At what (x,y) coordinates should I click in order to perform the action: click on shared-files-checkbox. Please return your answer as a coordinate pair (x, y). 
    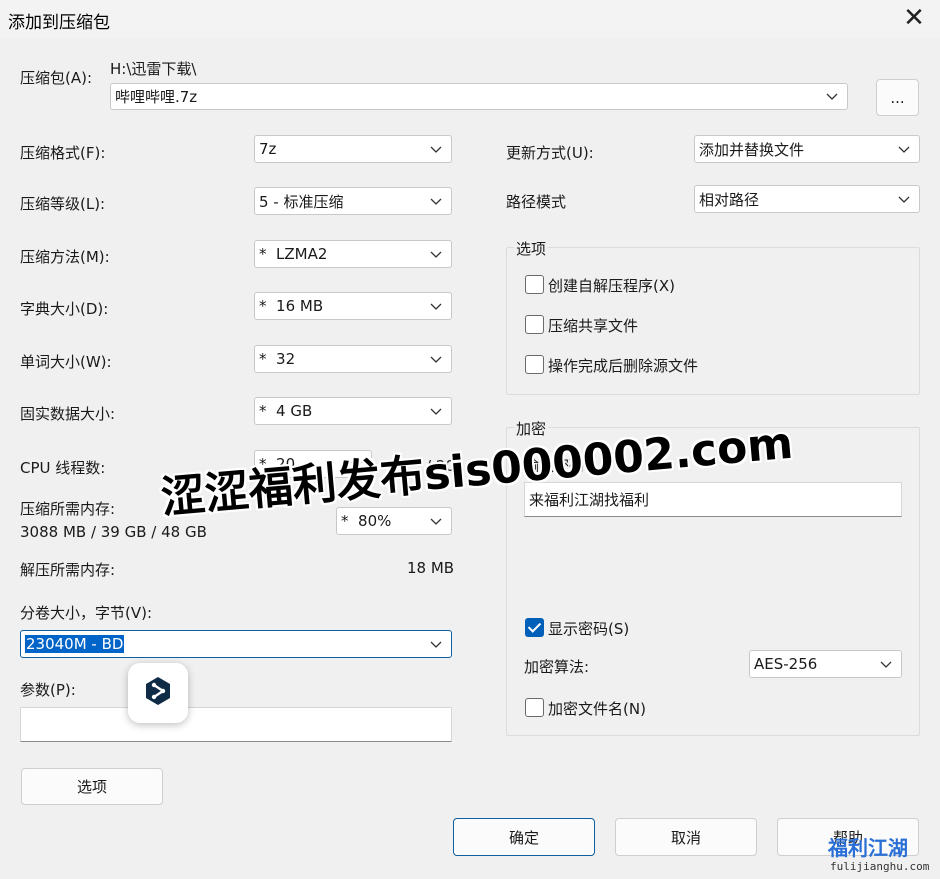
    Looking at the image, I should click on (534, 324).